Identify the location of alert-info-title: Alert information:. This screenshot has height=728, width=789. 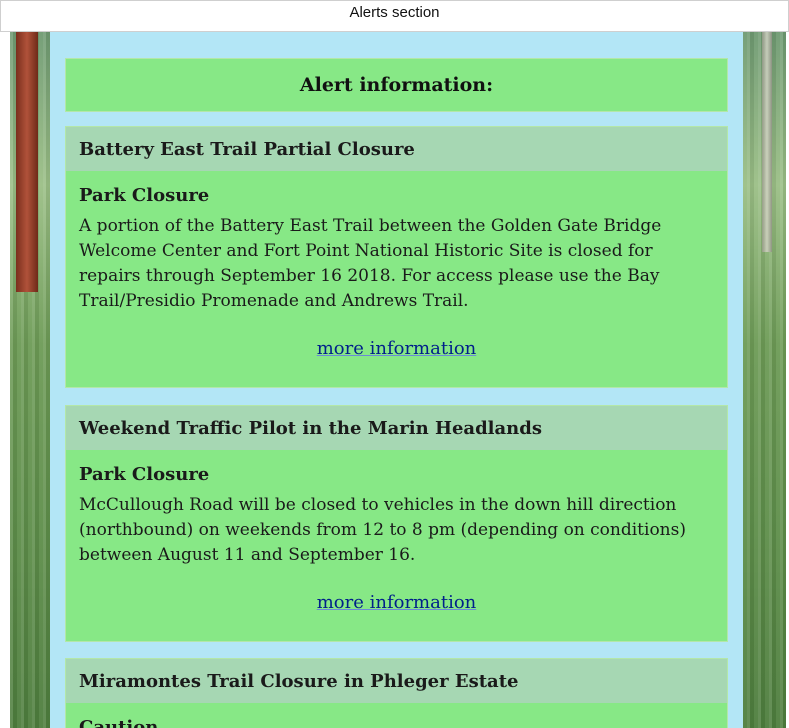
(396, 85).